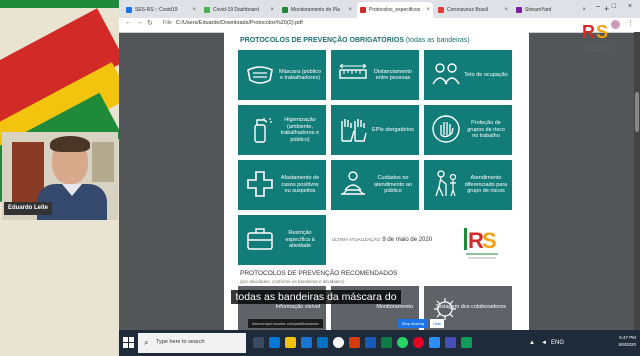 The height and width of the screenshot is (356, 640). Describe the element at coordinates (602, 32) in the screenshot. I see `logo-letter-s: S` at that location.